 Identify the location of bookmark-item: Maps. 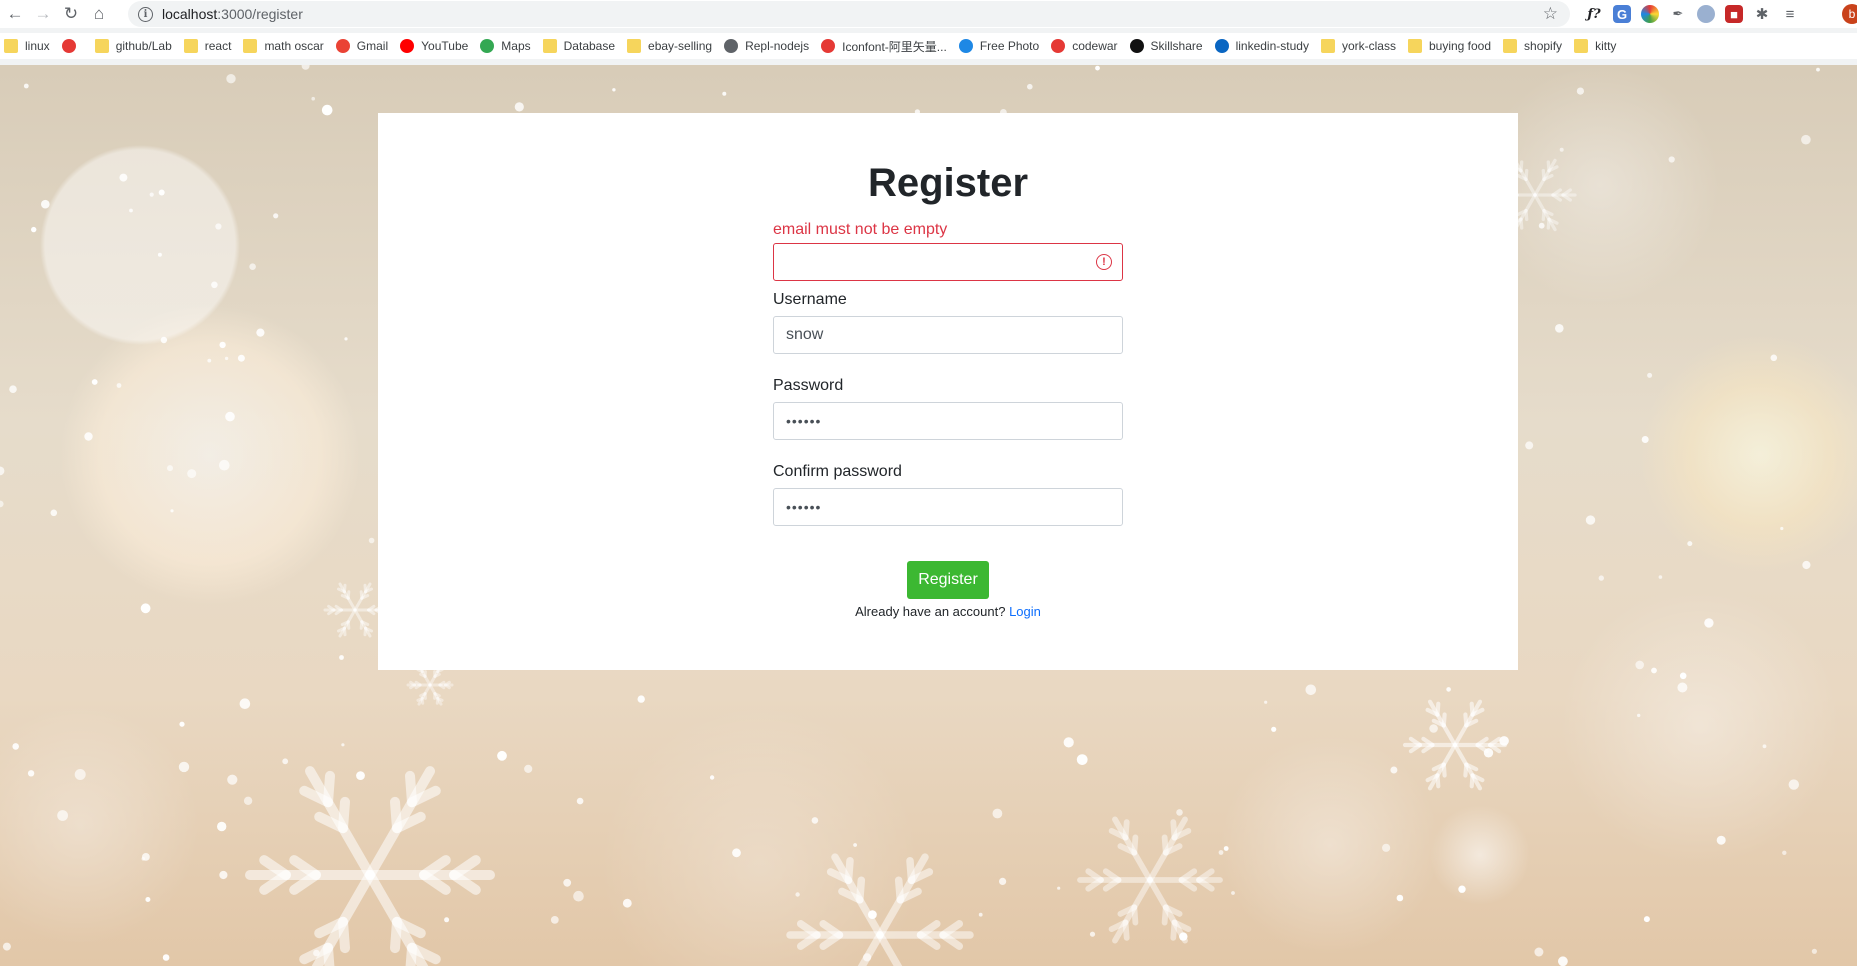
(505, 46).